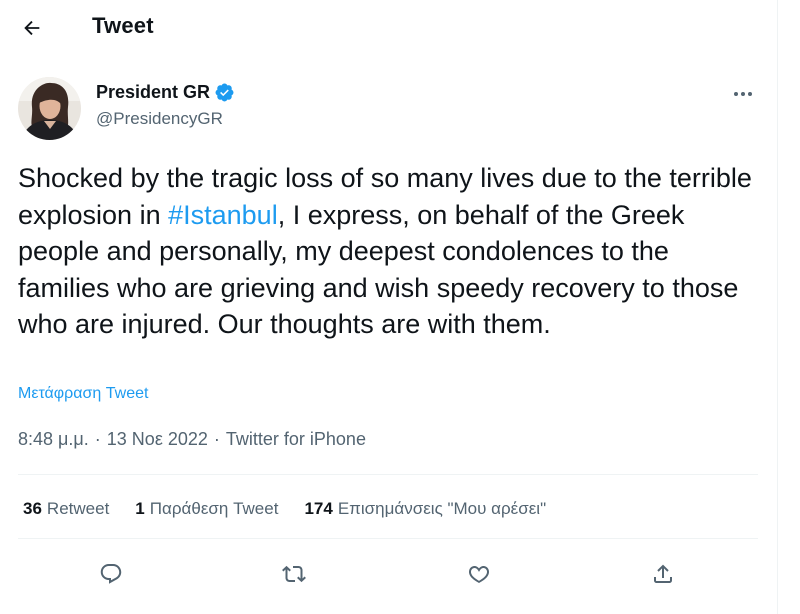 The height and width of the screenshot is (614, 800). What do you see at coordinates (214, 508) in the screenshot?
I see `quotes-label: Παράθεση Tweet` at bounding box center [214, 508].